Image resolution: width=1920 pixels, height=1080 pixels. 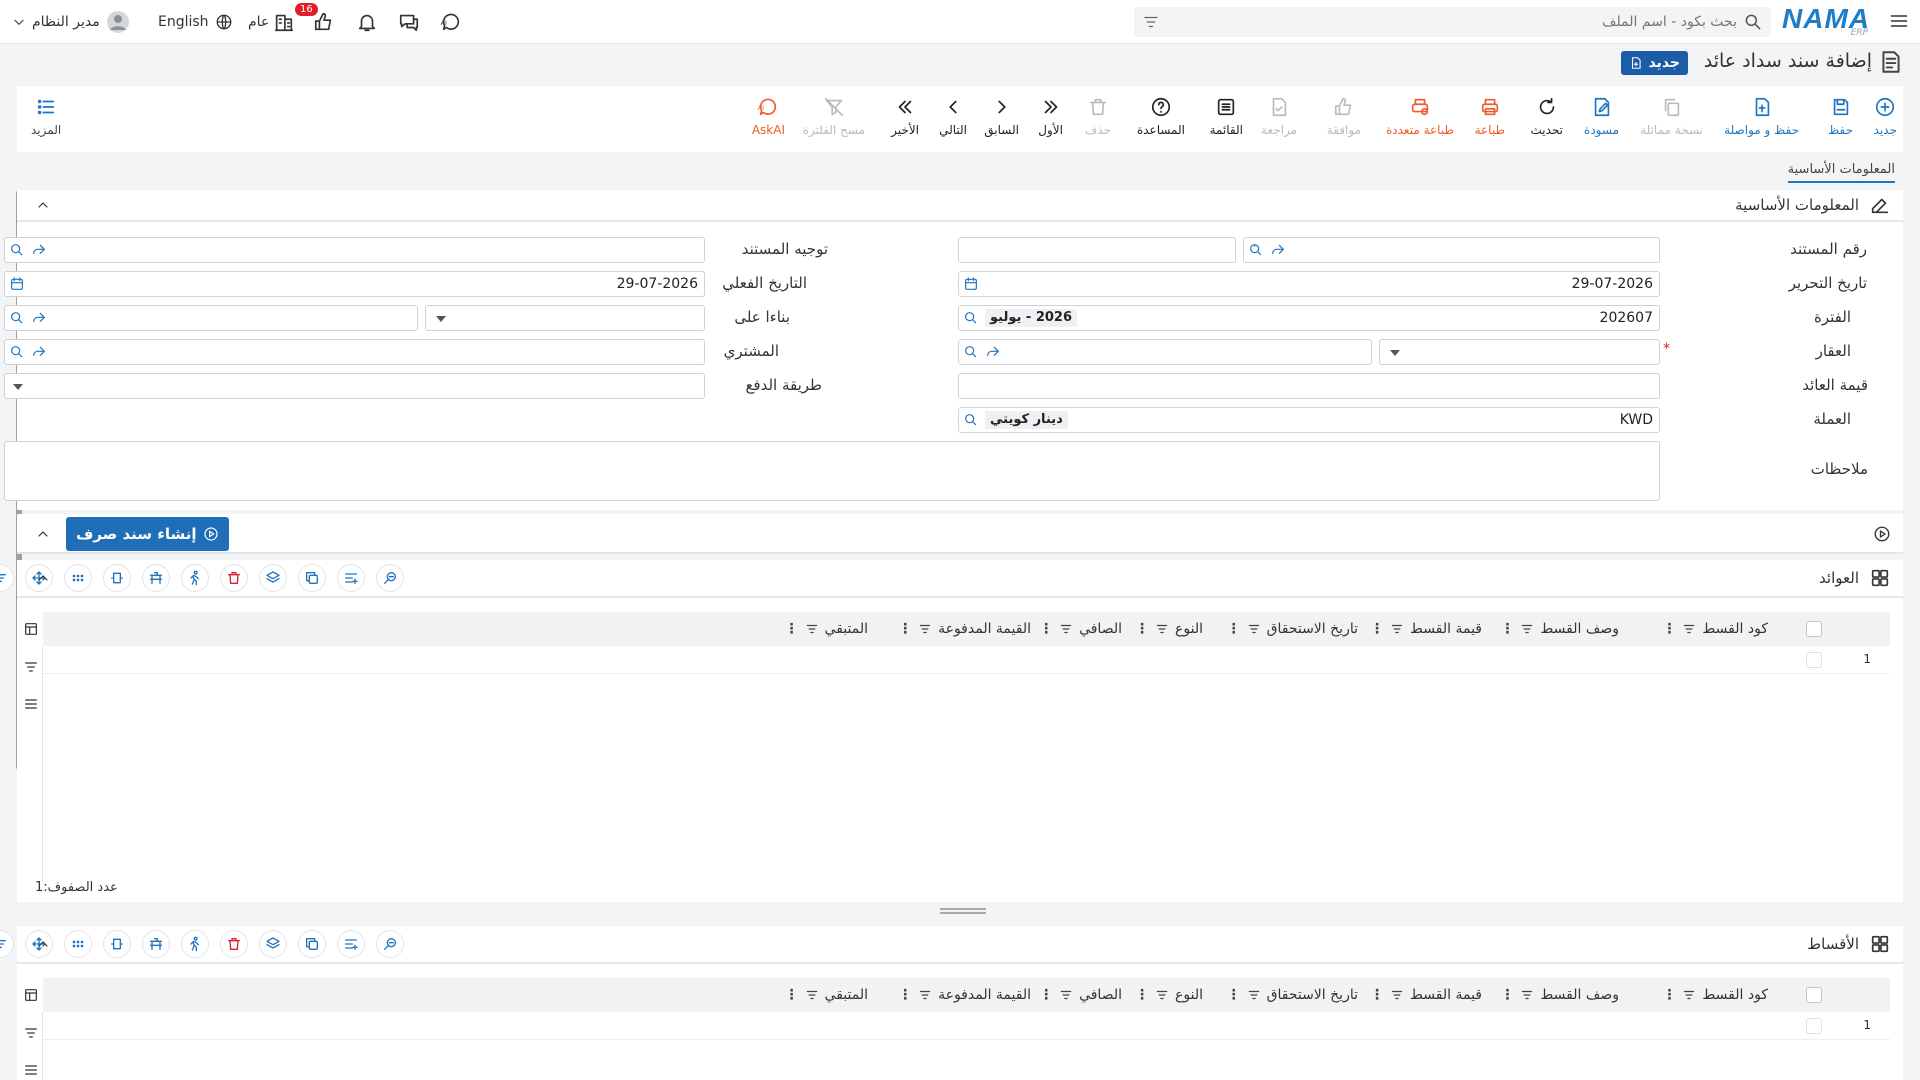 I want to click on edit-date-input: 29-07-2026, so click(x=1309, y=284).